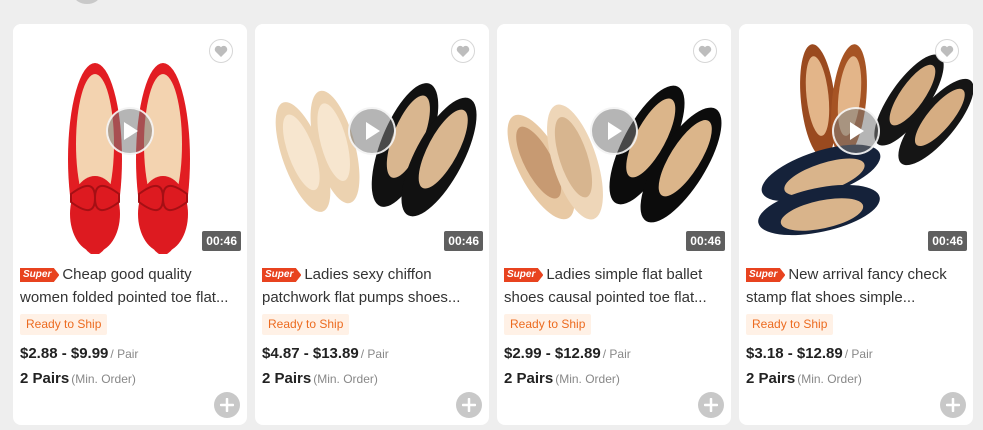 This screenshot has height=430, width=983. What do you see at coordinates (87, 2) in the screenshot?
I see `scroll-indicator` at bounding box center [87, 2].